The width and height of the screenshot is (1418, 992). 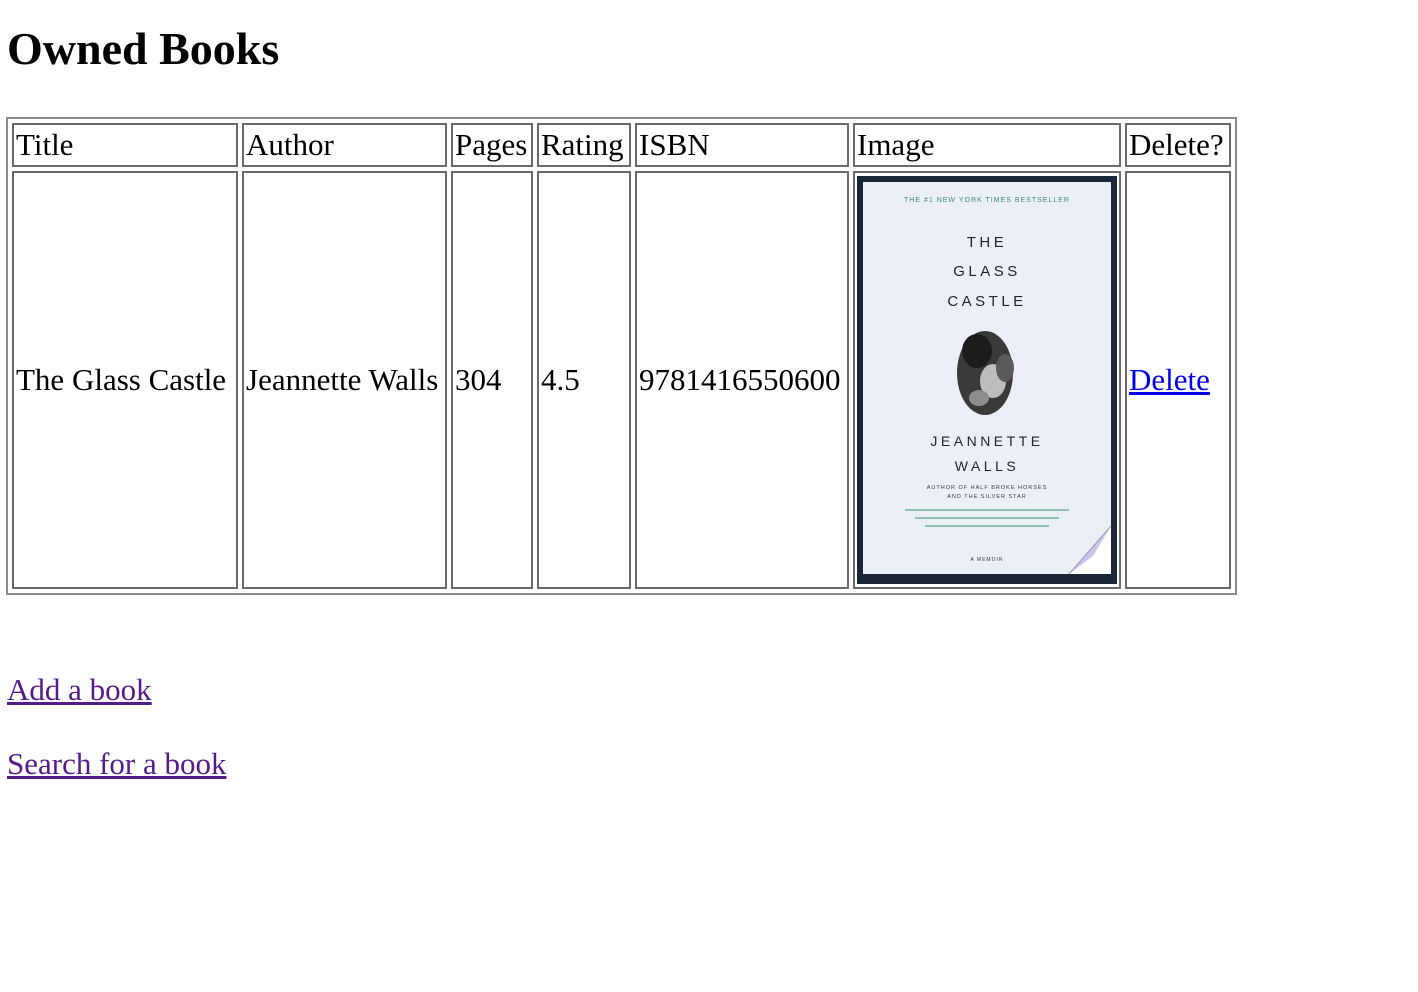 What do you see at coordinates (344, 145) in the screenshot?
I see `column-header-author: Author` at bounding box center [344, 145].